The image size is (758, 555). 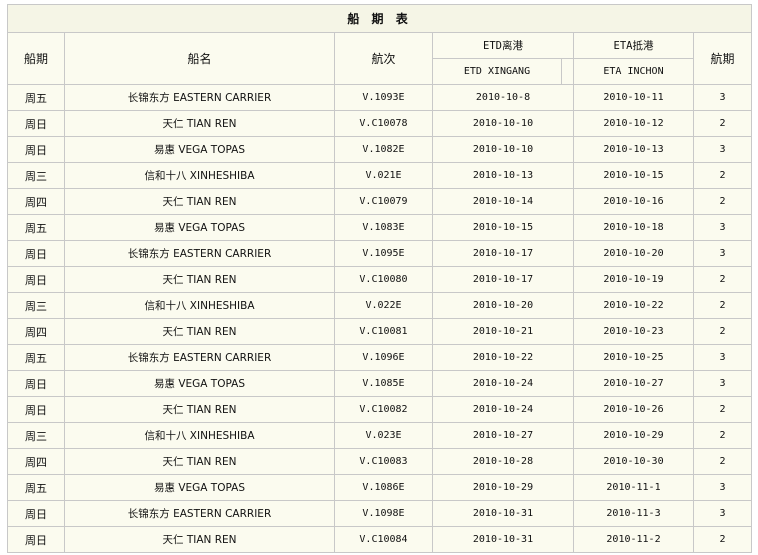 What do you see at coordinates (633, 227) in the screenshot?
I see `cell-eta: 2010-10-18` at bounding box center [633, 227].